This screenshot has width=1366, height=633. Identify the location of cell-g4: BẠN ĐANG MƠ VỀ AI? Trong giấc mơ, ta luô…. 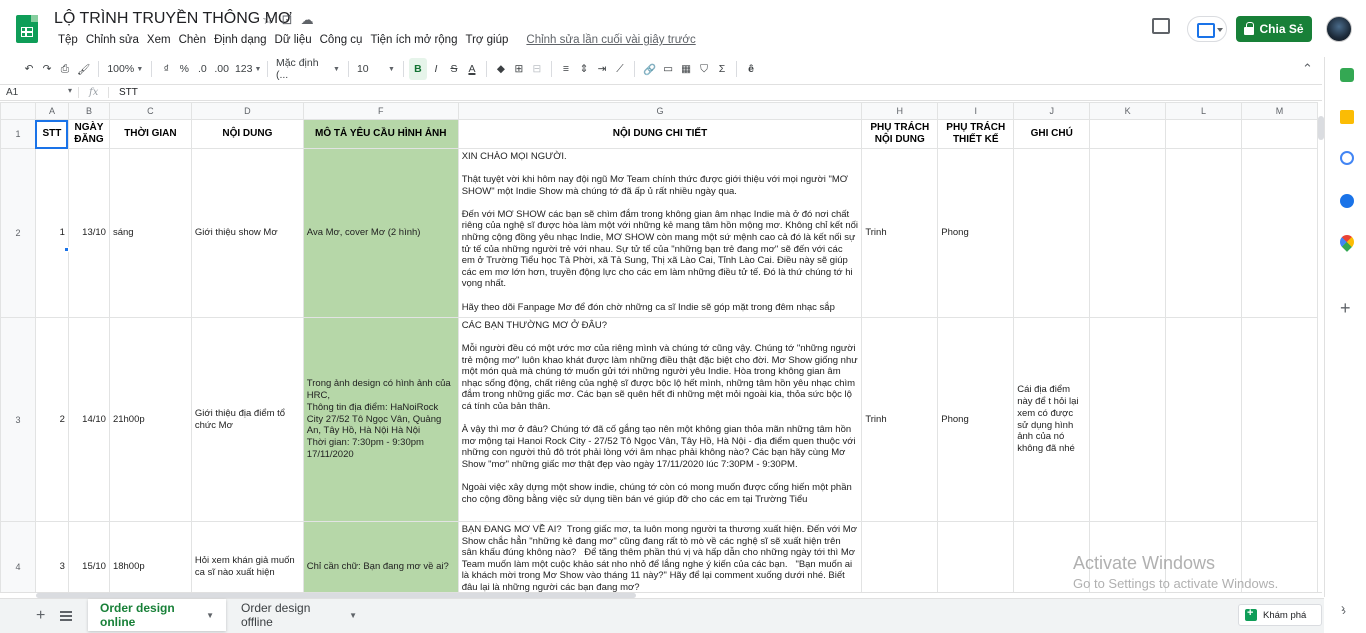
(660, 556).